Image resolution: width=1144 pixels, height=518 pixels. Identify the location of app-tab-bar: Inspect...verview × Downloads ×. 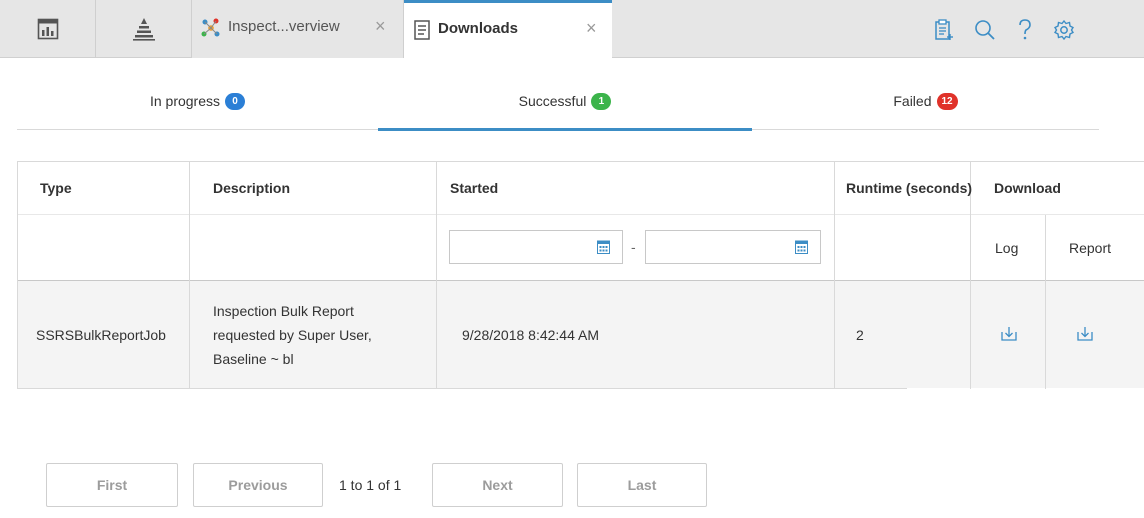
(572, 29).